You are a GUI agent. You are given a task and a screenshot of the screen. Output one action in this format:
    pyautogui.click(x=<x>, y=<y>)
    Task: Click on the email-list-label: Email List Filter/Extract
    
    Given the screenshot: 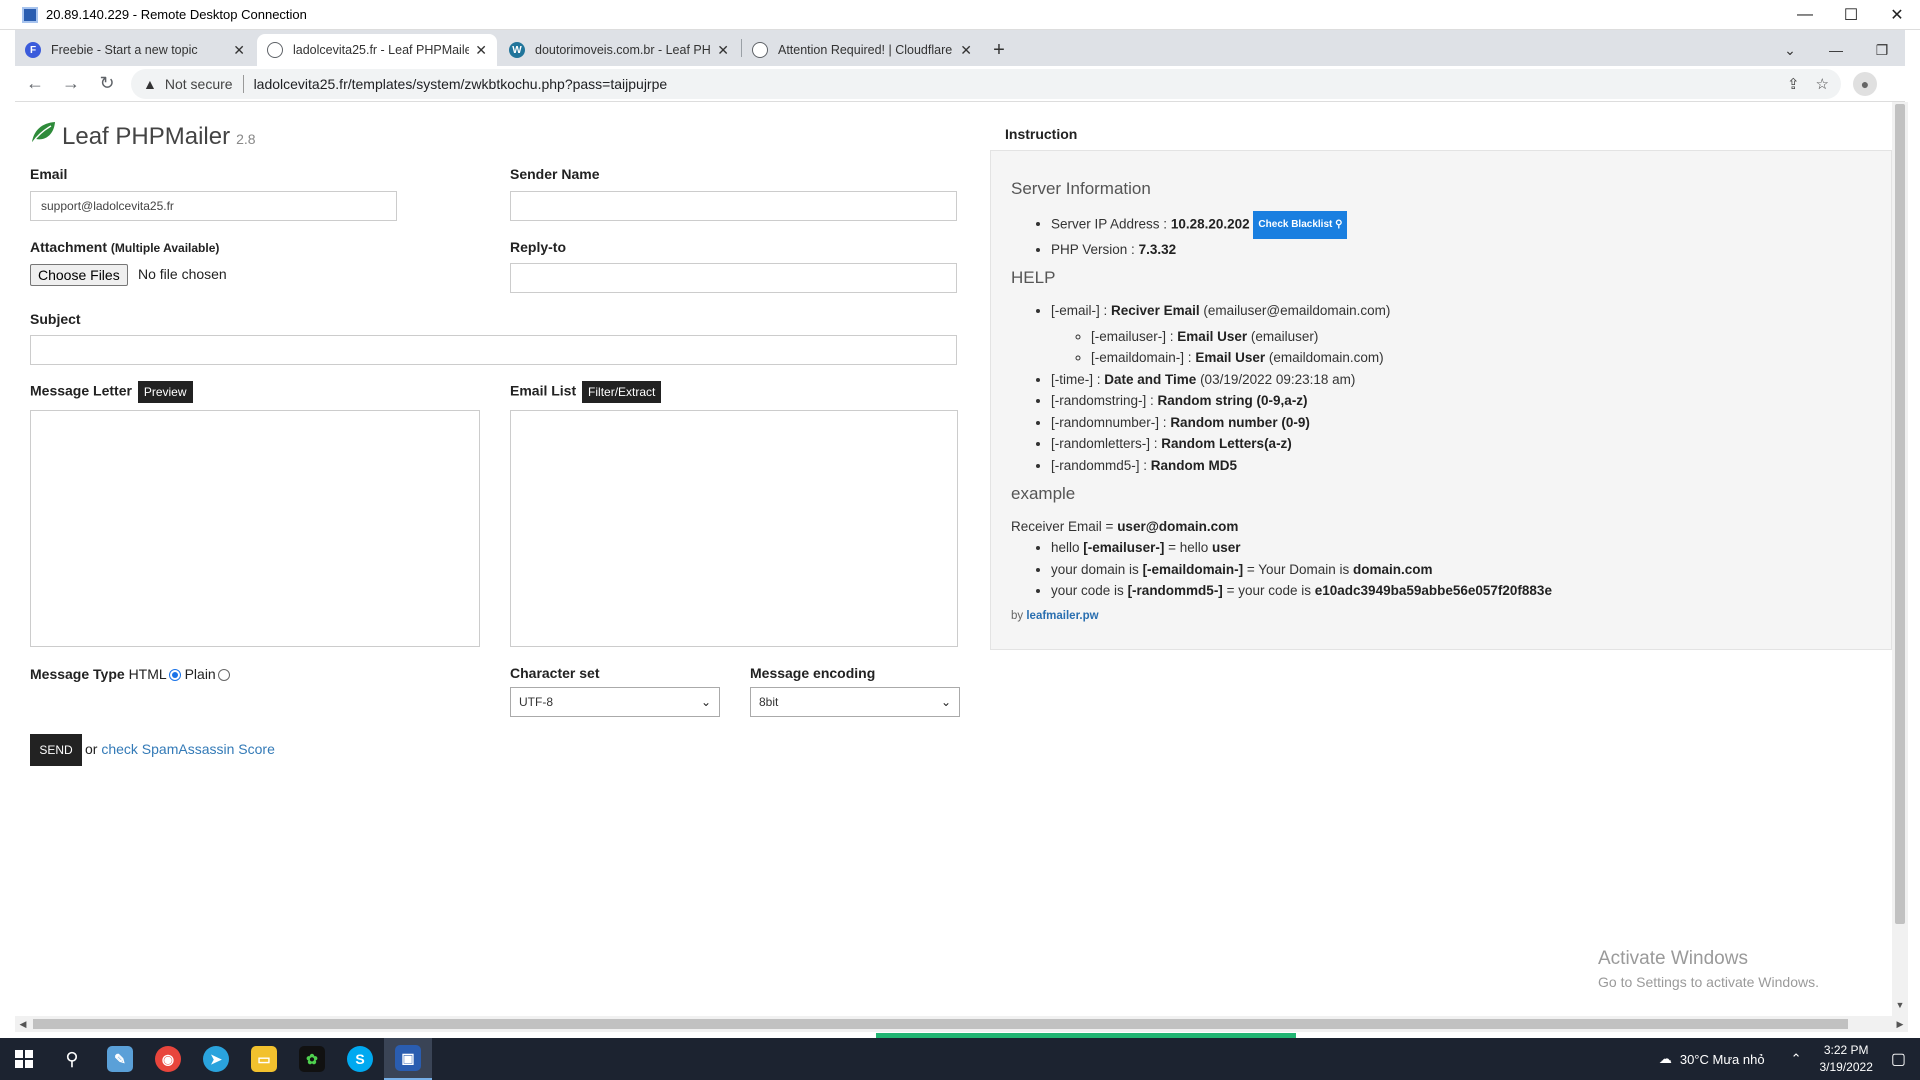 What is the action you would take?
    pyautogui.click(x=586, y=392)
    